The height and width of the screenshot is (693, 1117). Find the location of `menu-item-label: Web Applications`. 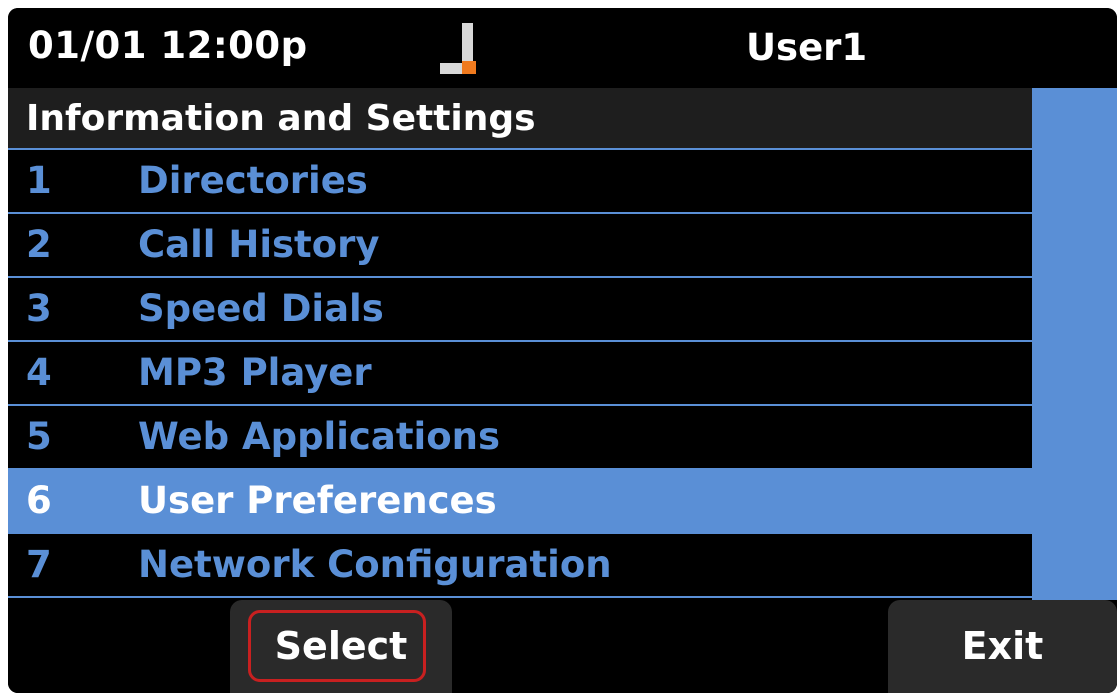

menu-item-label: Web Applications is located at coordinates (319, 436).